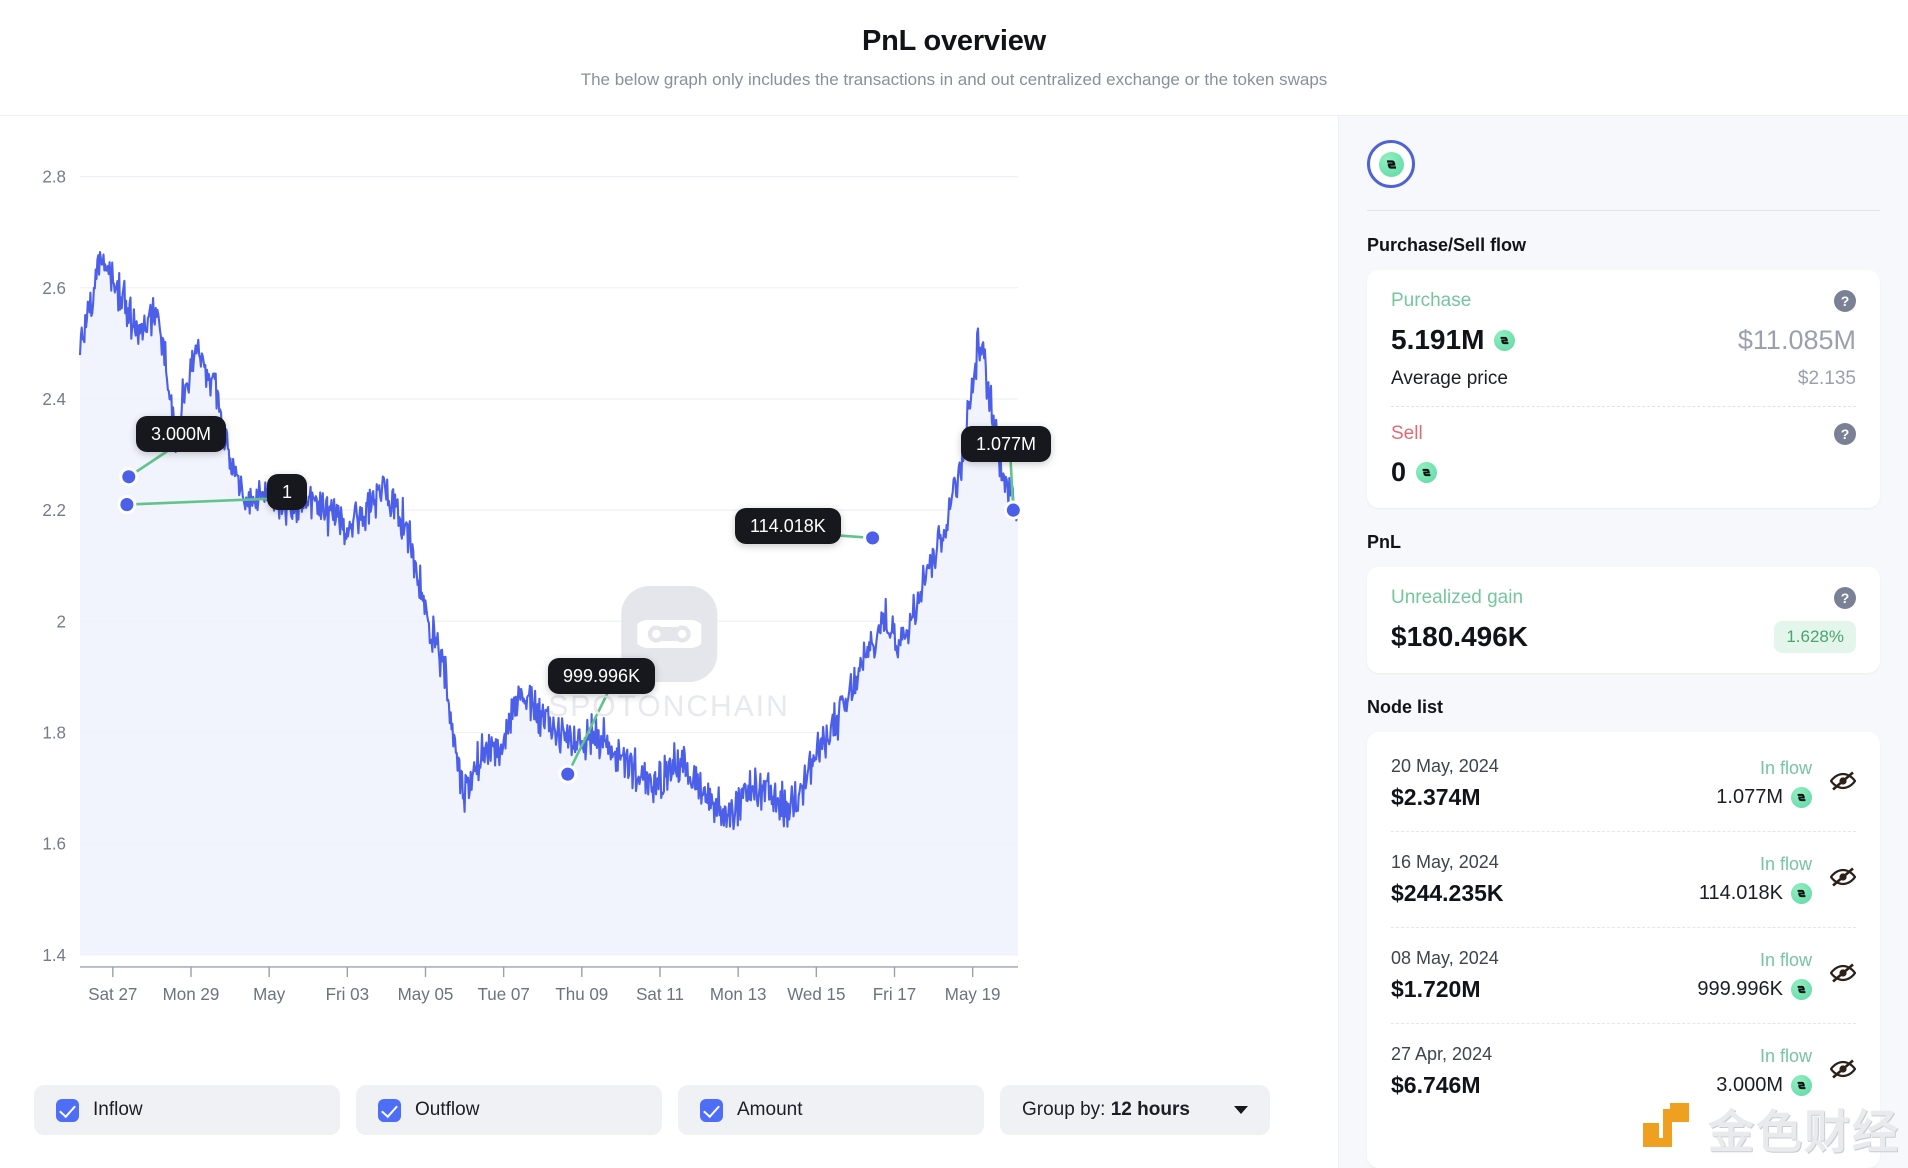 Image resolution: width=1908 pixels, height=1168 pixels. I want to click on node-right: In flow 114.018K, so click(1778, 879).